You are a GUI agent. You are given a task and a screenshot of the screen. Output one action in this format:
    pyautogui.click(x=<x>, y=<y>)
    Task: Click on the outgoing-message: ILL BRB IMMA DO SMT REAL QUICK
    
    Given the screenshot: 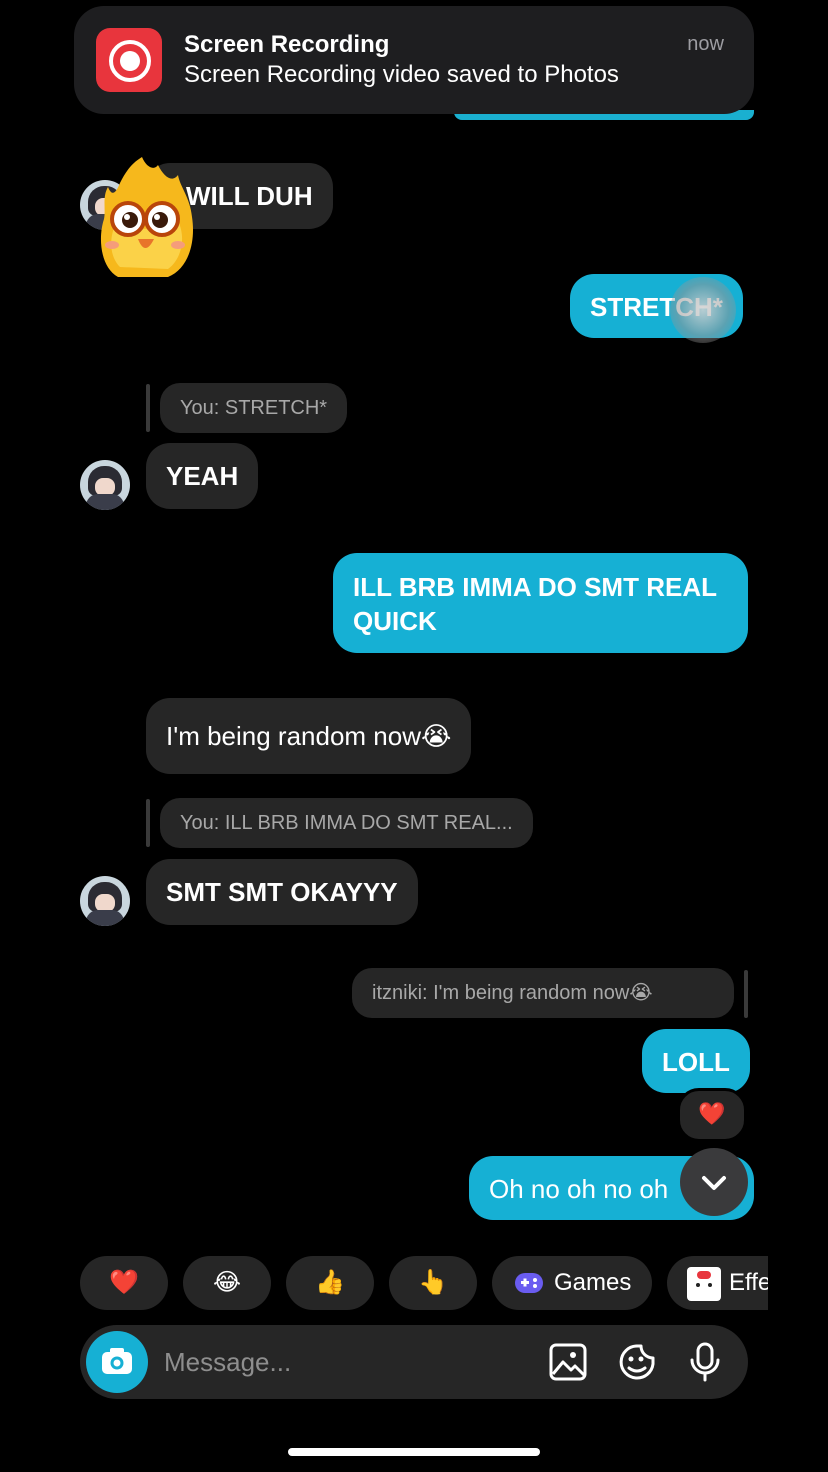 What is the action you would take?
    pyautogui.click(x=540, y=603)
    